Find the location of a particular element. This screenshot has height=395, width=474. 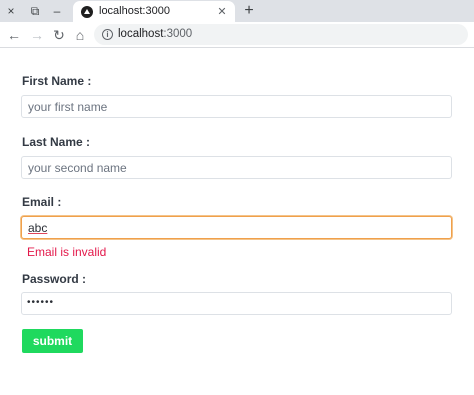

reload-icon: ↻ is located at coordinates (59, 35).